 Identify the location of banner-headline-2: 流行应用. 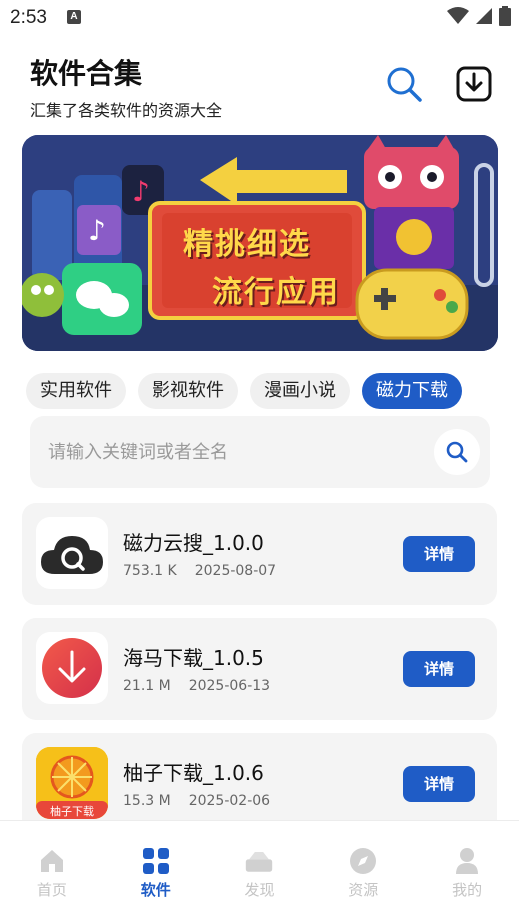
(276, 292).